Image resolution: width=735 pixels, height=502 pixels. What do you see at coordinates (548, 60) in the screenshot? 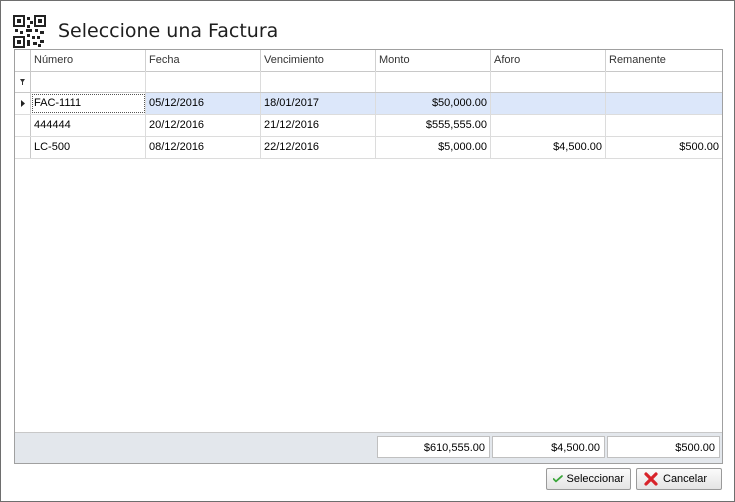
I see `column-header-aforo: Aforo` at bounding box center [548, 60].